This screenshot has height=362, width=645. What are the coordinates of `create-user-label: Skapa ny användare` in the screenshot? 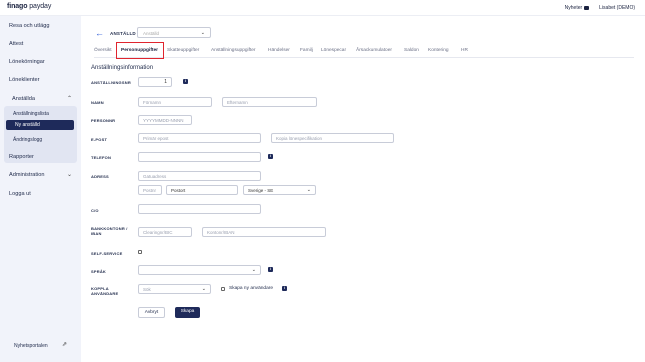 It's located at (251, 288).